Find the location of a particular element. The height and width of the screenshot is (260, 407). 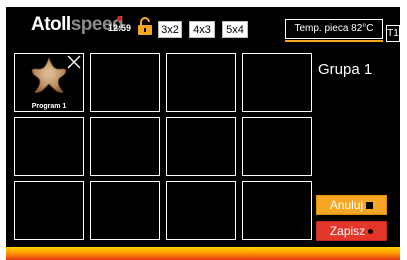

stop-icon is located at coordinates (370, 206).